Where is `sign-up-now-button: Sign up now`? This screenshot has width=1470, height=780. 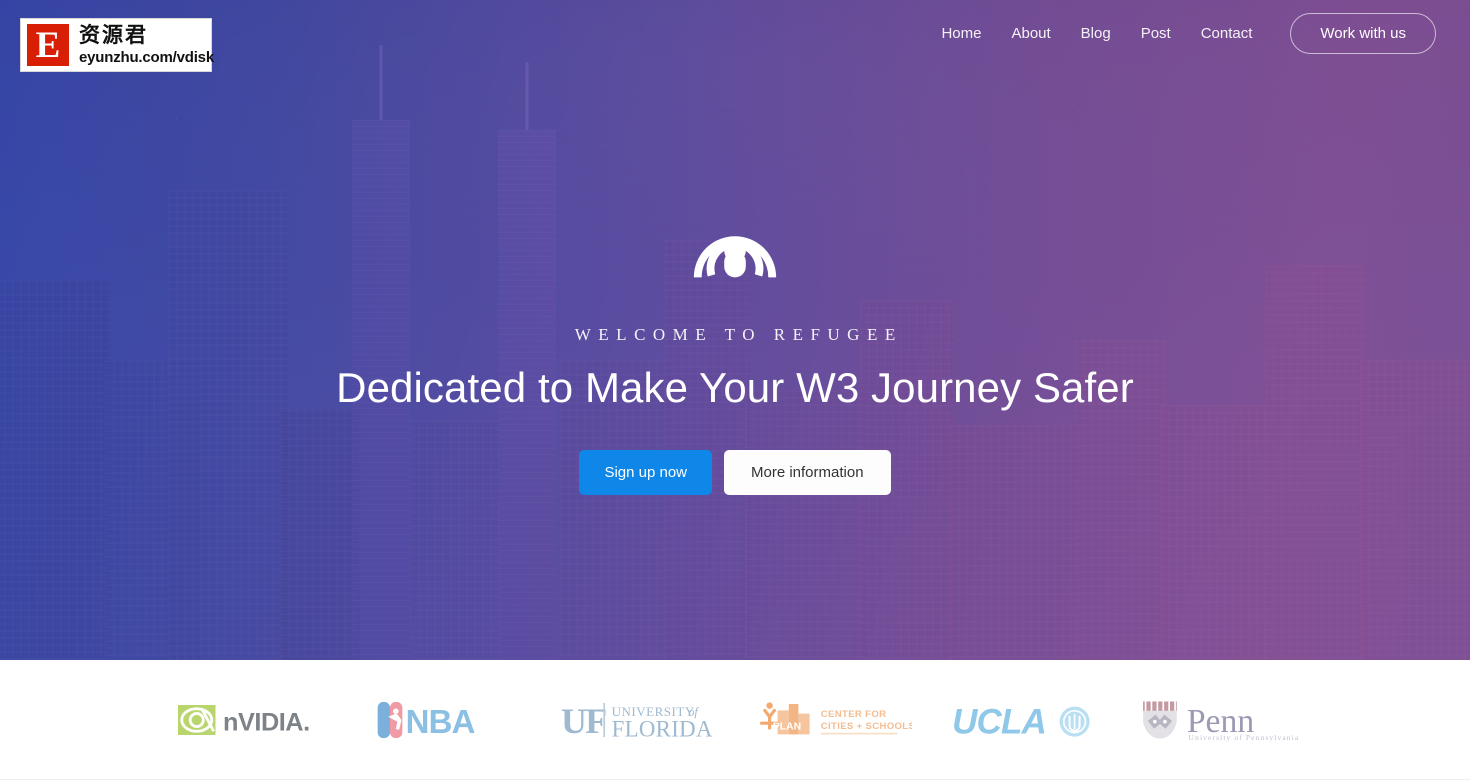 sign-up-now-button: Sign up now is located at coordinates (645, 472).